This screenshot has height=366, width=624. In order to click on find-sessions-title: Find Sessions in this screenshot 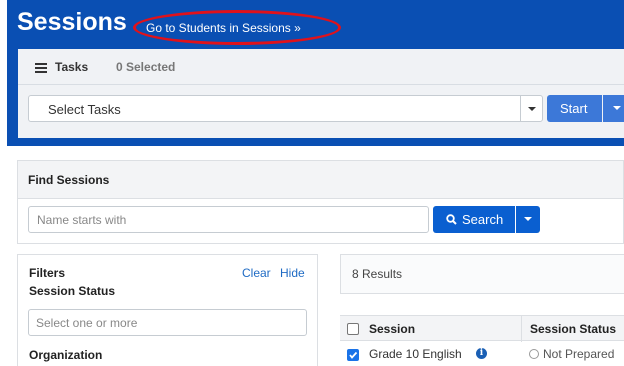, I will do `click(69, 180)`.